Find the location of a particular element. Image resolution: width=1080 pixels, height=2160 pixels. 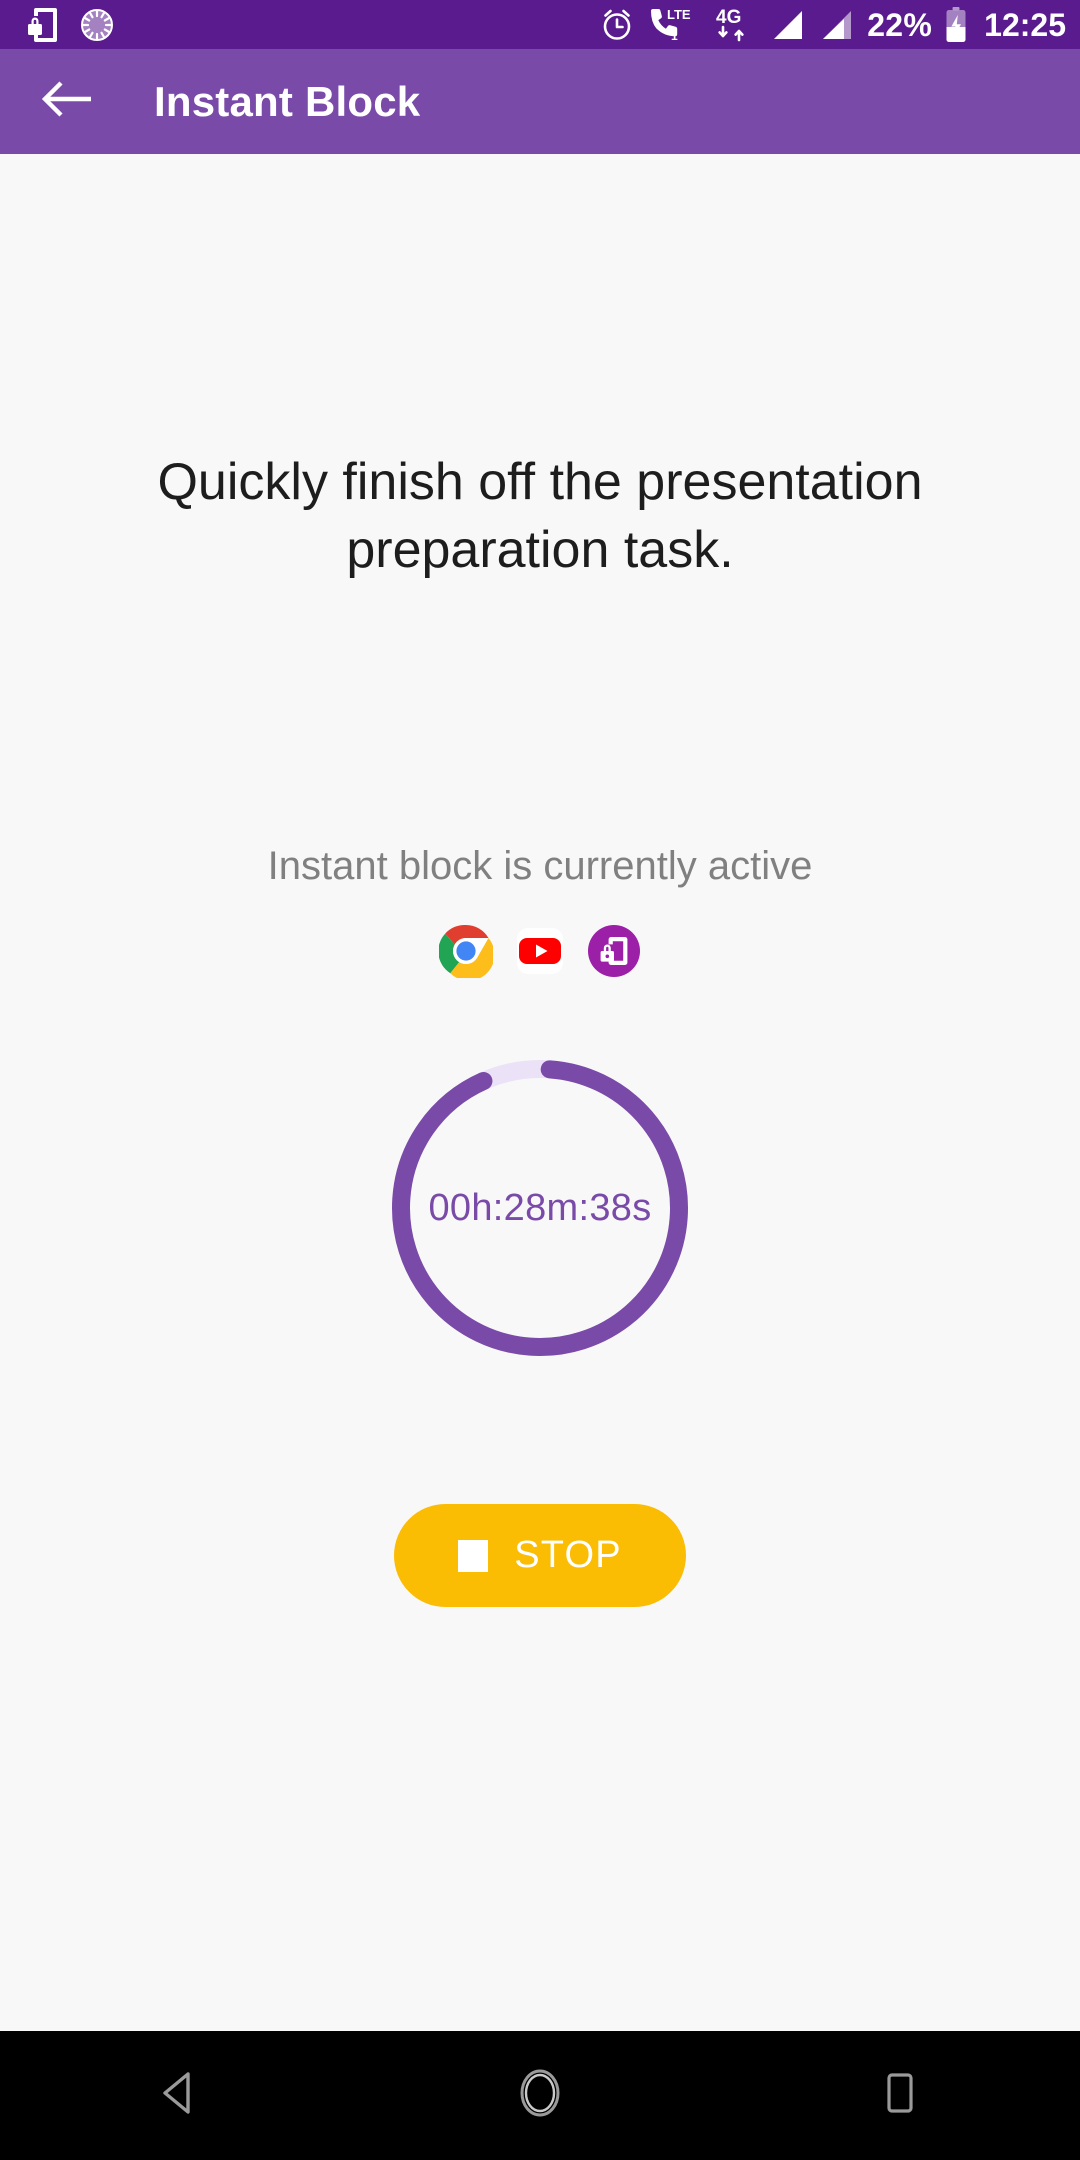

nav-home-button is located at coordinates (540, 2095).